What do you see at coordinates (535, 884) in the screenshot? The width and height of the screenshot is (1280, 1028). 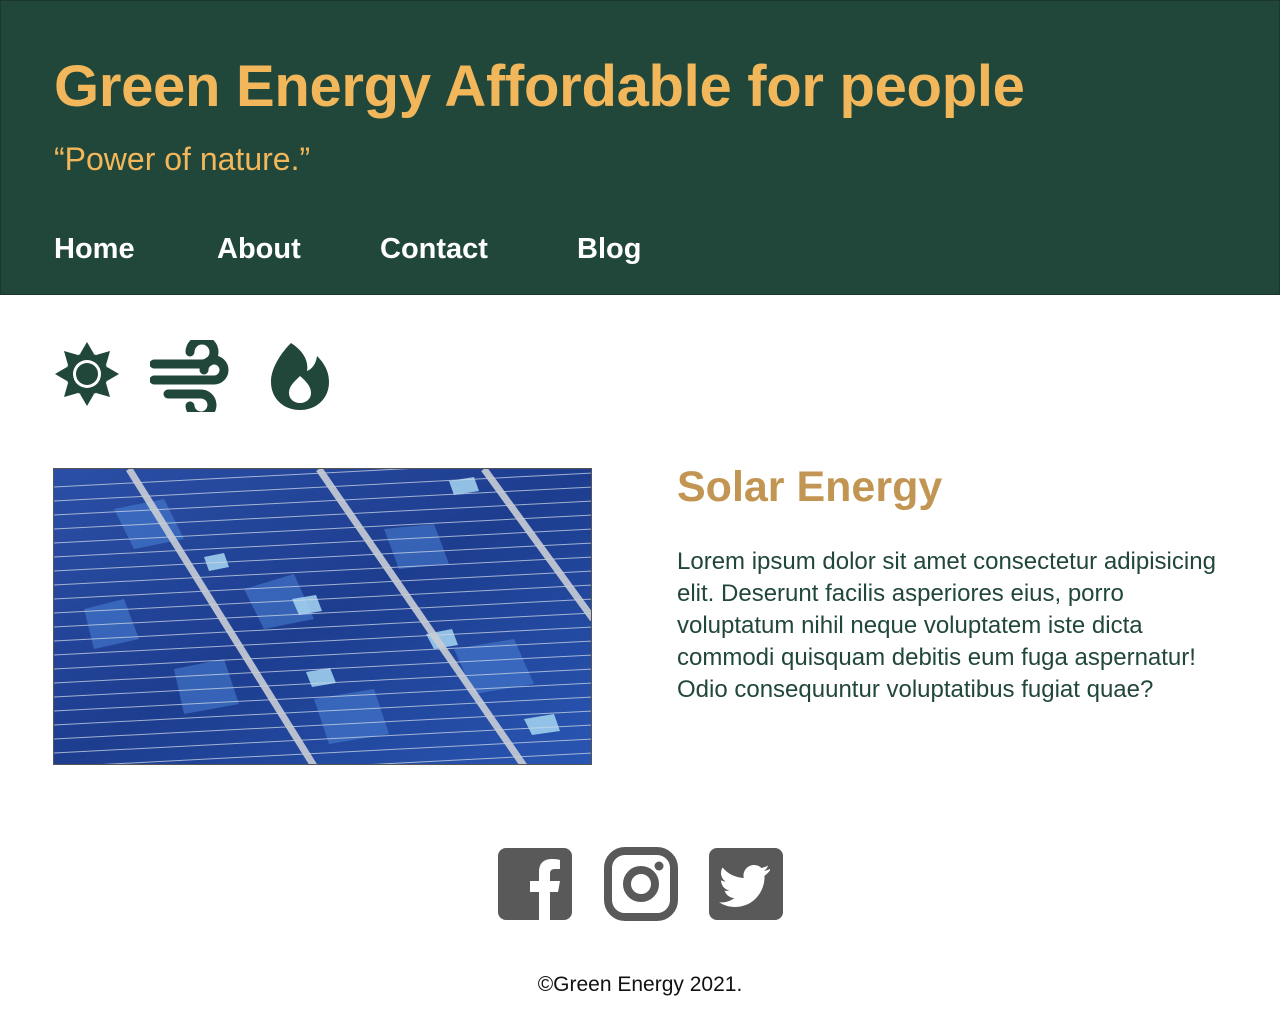 I see `facebook-icon` at bounding box center [535, 884].